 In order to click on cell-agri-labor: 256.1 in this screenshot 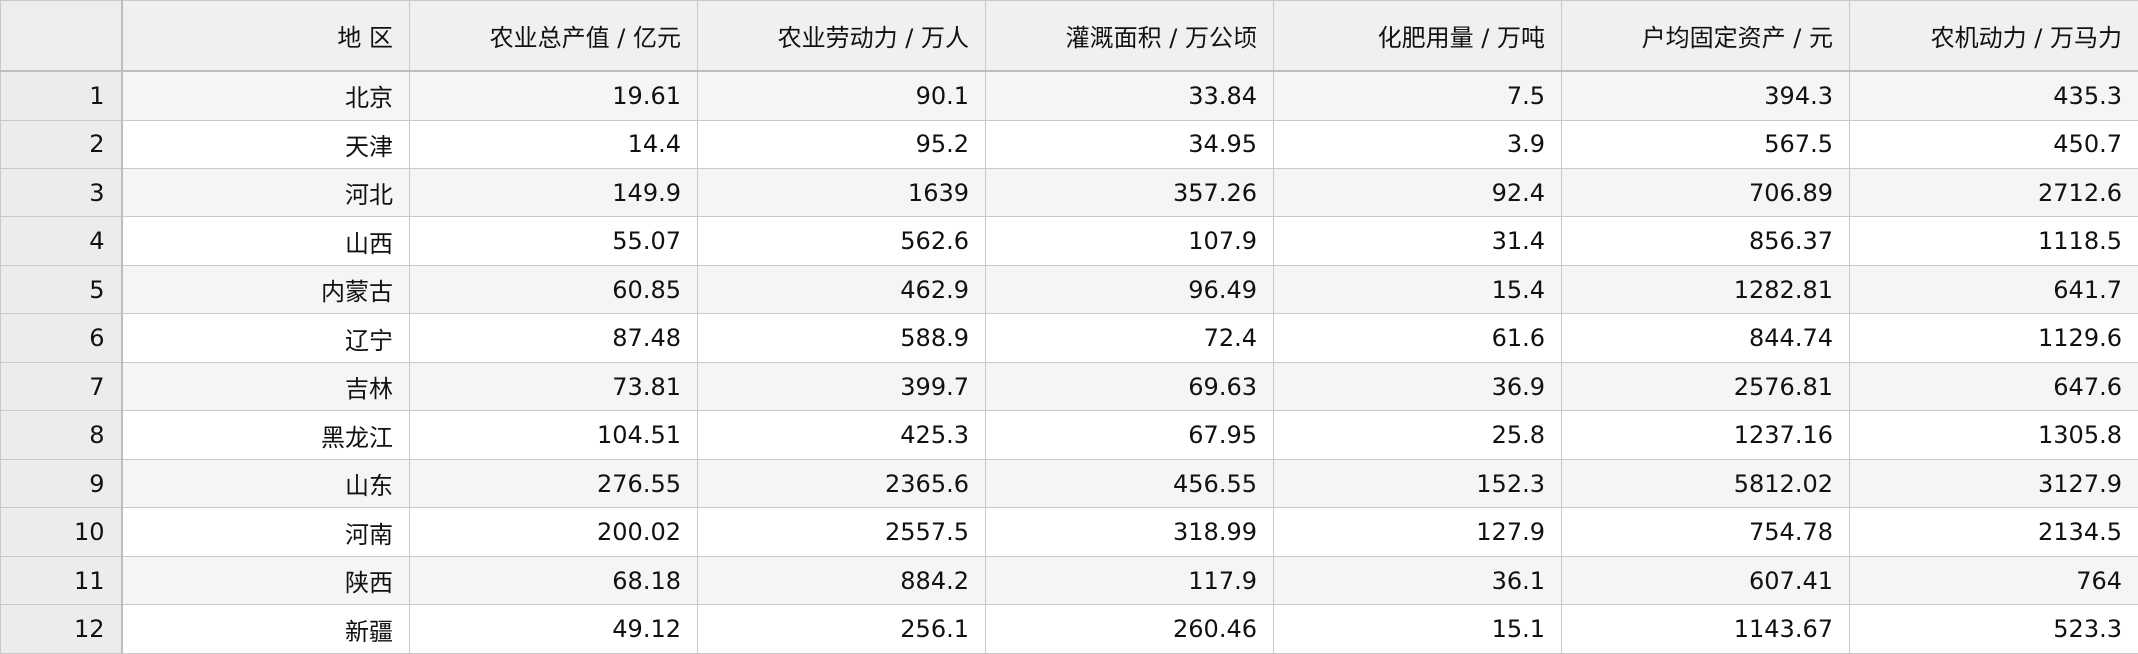, I will do `click(841, 629)`.